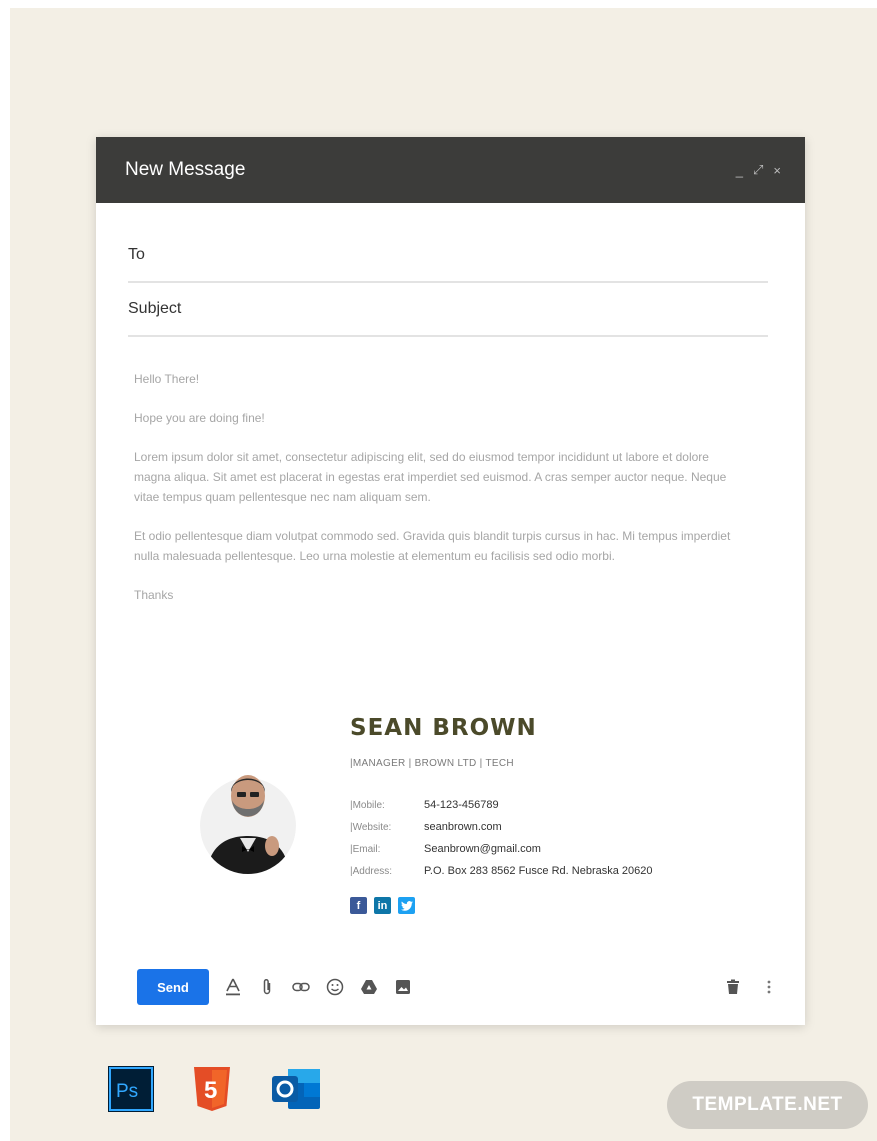 This screenshot has height=1141, width=877. I want to click on contact-row-mobile: |Mobile: 54-123-456789, so click(501, 805).